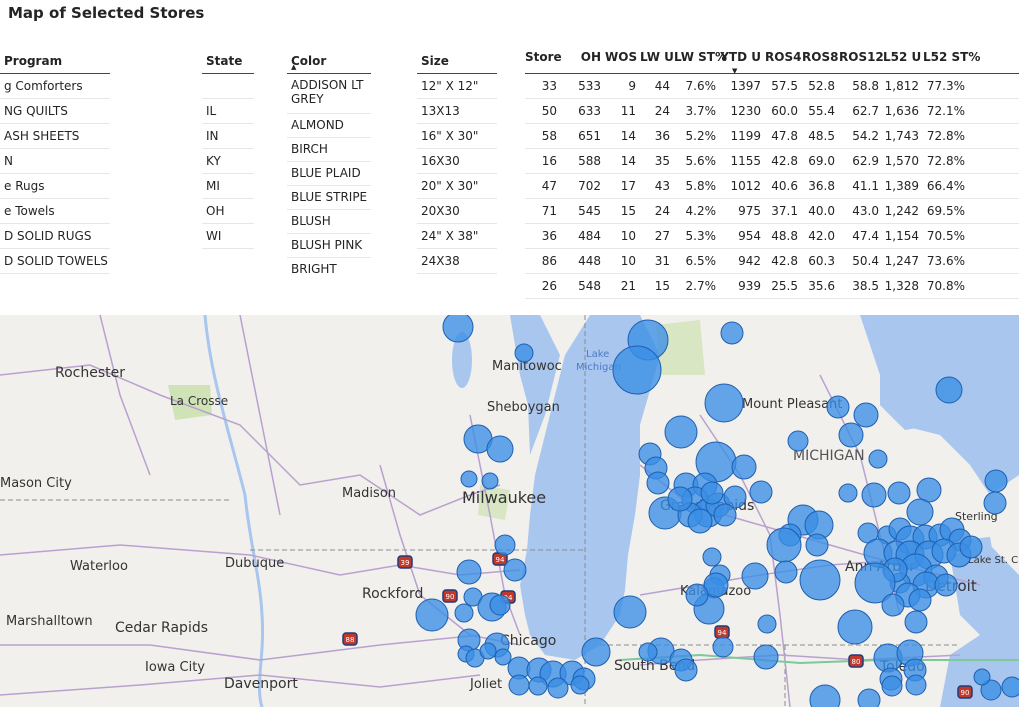 Image resolution: width=1019 pixels, height=707 pixels. What do you see at coordinates (329, 94) in the screenshot?
I see `slicer-item: ADDISON LT GREY` at bounding box center [329, 94].